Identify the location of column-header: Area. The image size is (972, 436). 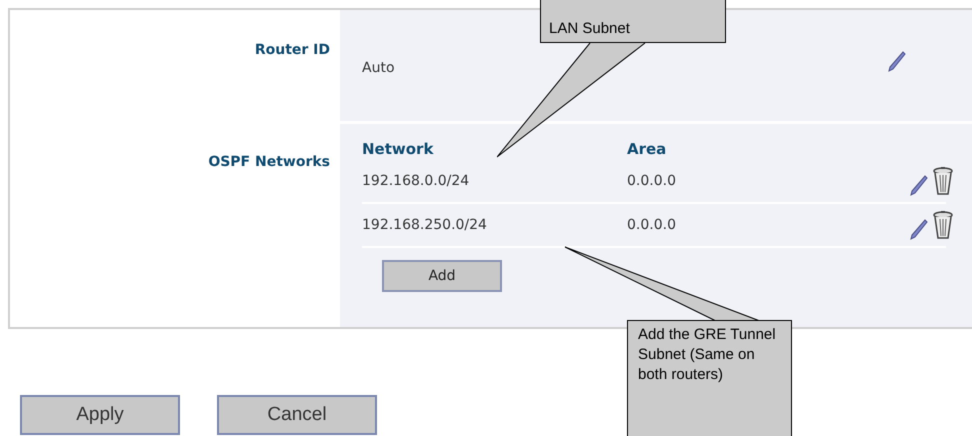
(646, 149).